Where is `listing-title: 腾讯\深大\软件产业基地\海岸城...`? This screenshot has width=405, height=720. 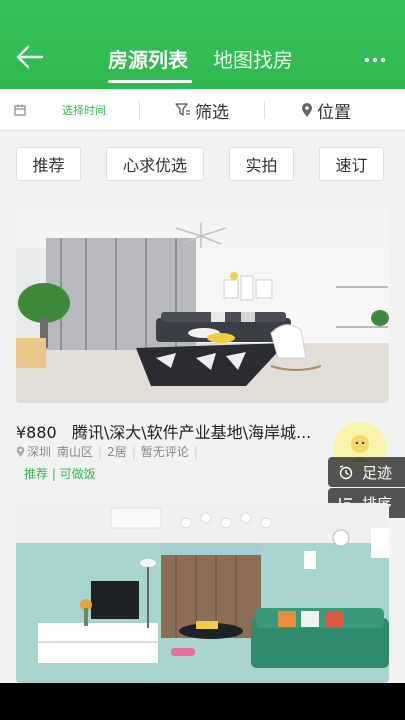 listing-title: 腾讯\深大\软件产业基地\海岸城... is located at coordinates (191, 432).